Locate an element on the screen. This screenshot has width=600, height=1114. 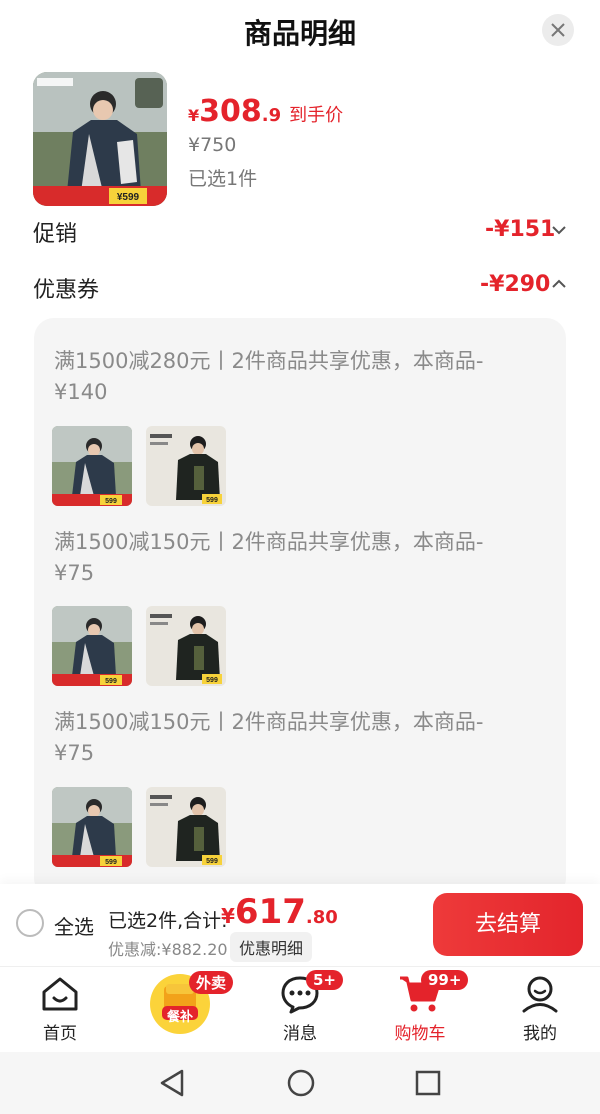
promo-label: 促销 is located at coordinates (55, 234).